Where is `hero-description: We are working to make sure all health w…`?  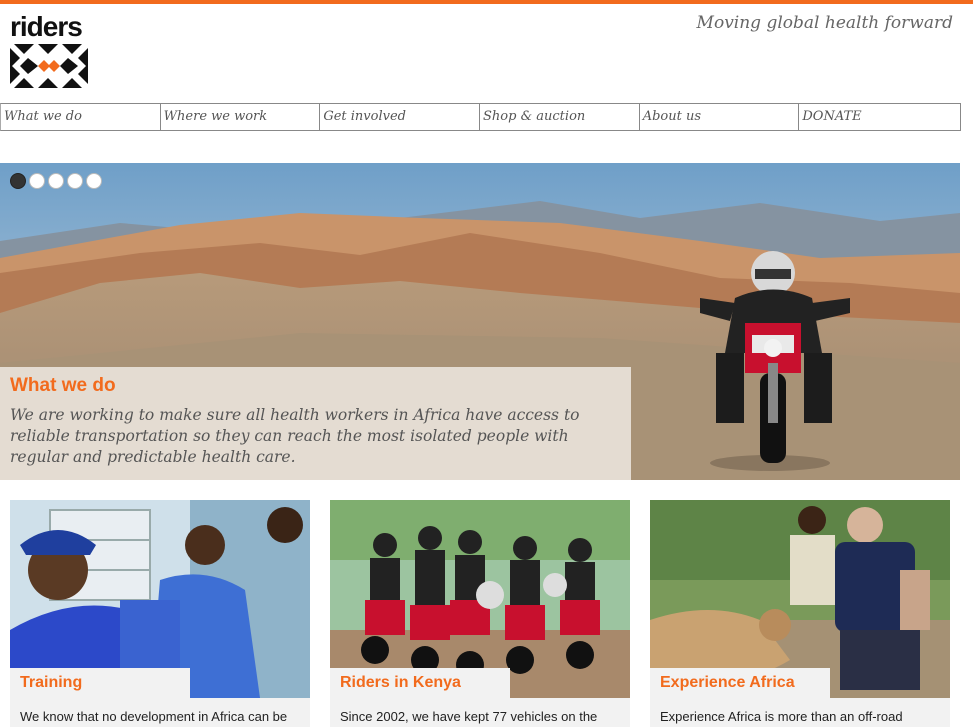
hero-description: We are working to make sure all health w… is located at coordinates (295, 436).